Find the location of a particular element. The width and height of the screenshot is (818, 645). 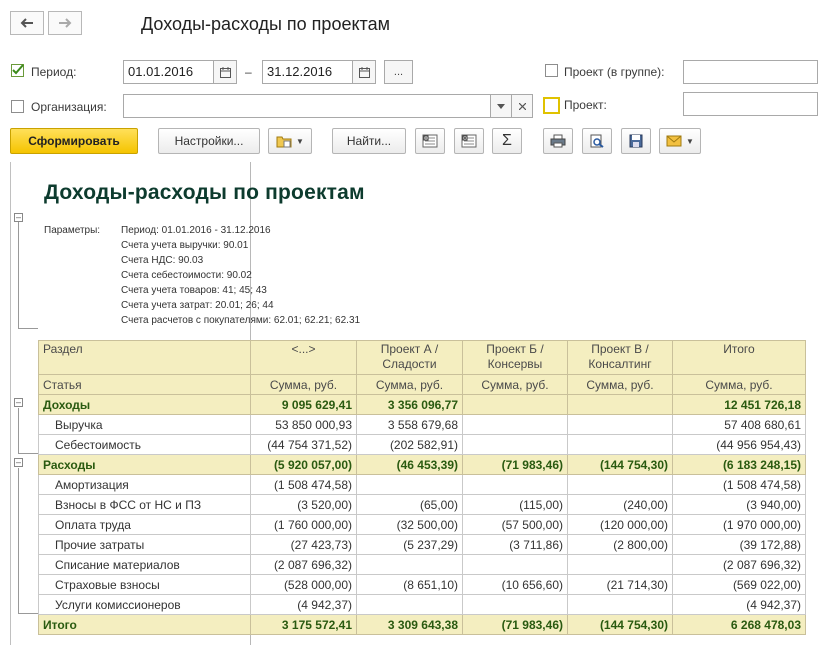

row-label: Амортизация is located at coordinates (144, 484).